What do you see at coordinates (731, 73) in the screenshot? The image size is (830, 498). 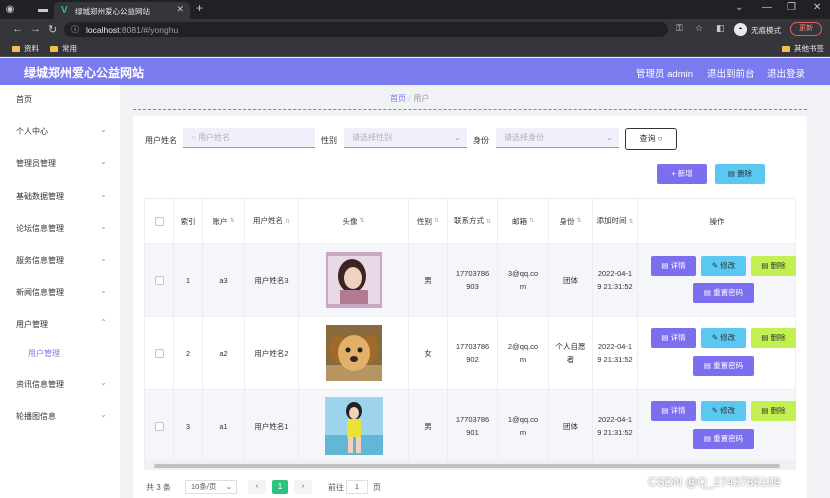 I see `back-to-front-link: 退出到前台` at bounding box center [731, 73].